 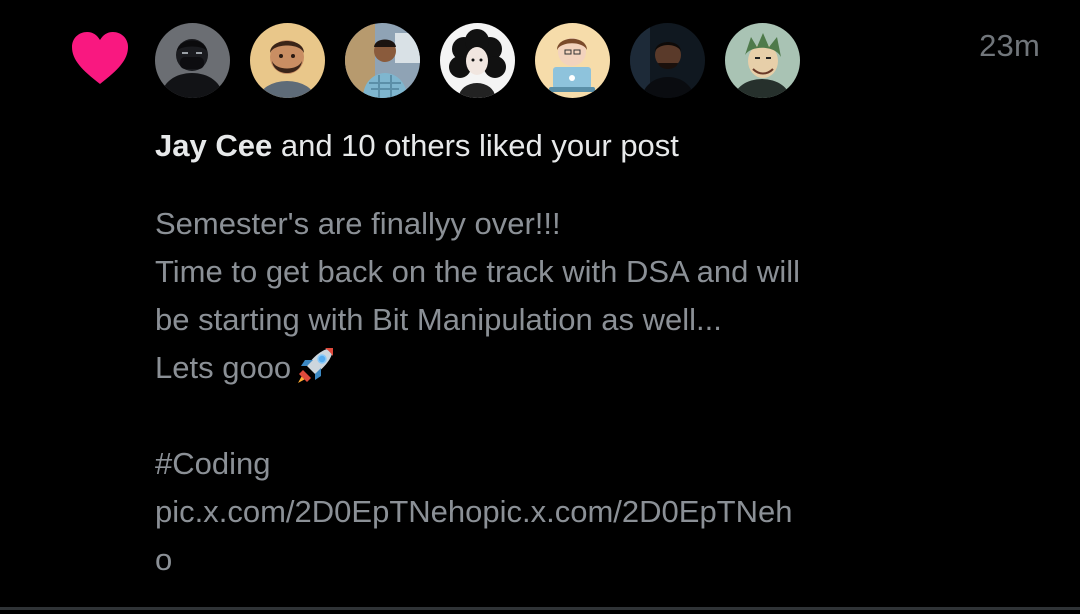 What do you see at coordinates (475, 145) in the screenshot?
I see `summary-text: and 10 others liked your post` at bounding box center [475, 145].